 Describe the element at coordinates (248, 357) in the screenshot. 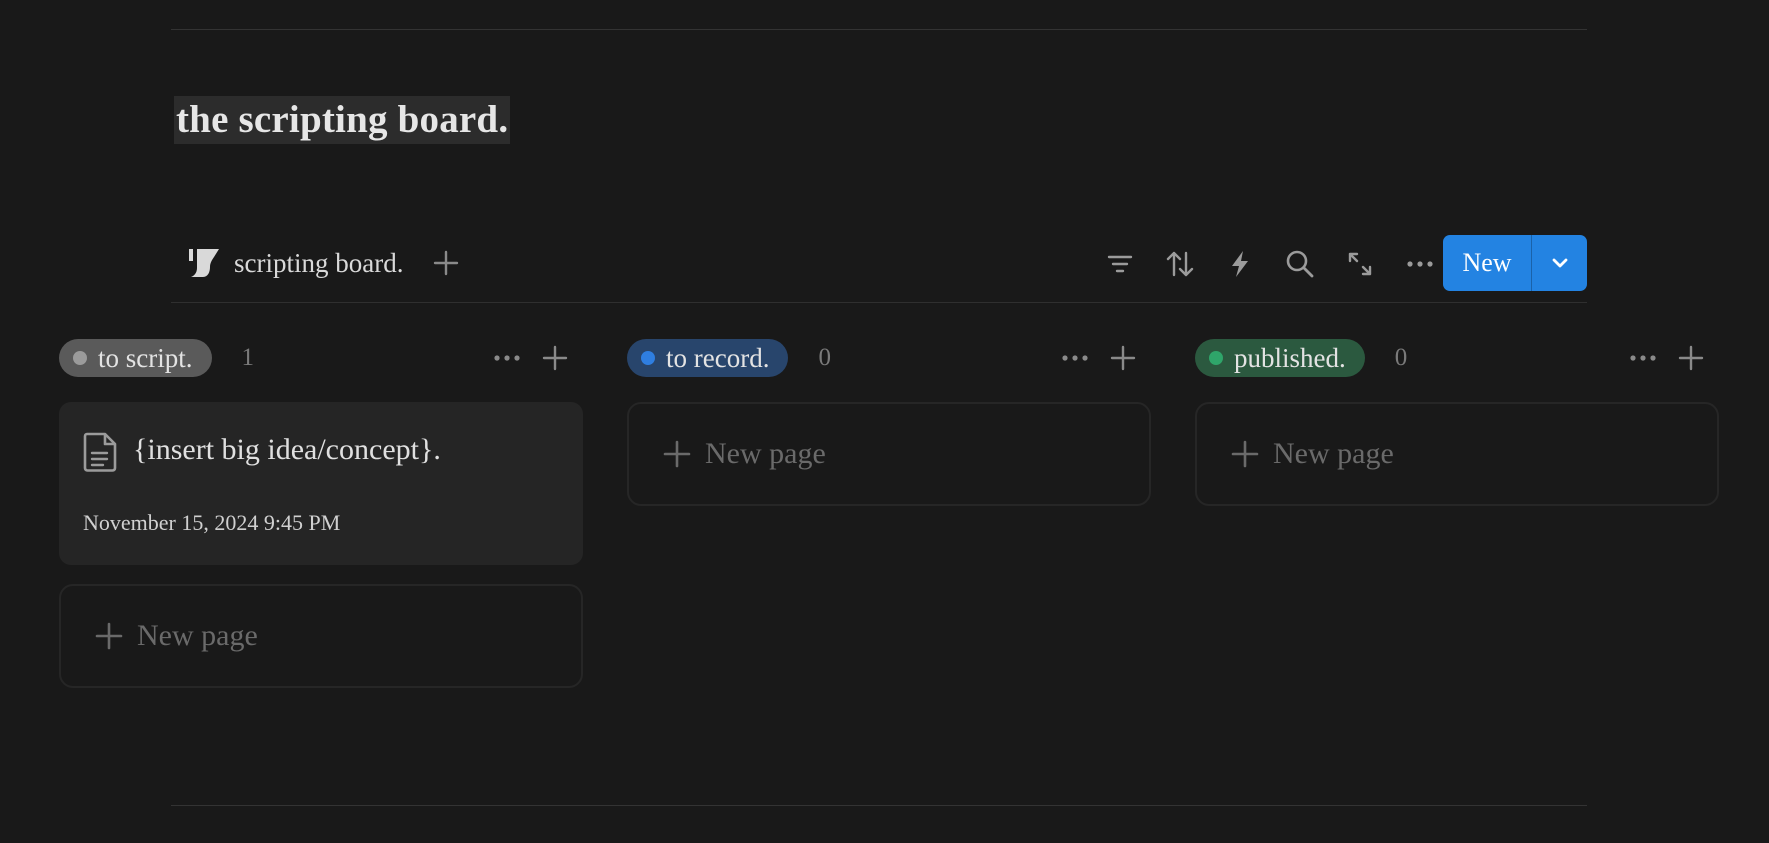

I see `column-count: 1` at that location.